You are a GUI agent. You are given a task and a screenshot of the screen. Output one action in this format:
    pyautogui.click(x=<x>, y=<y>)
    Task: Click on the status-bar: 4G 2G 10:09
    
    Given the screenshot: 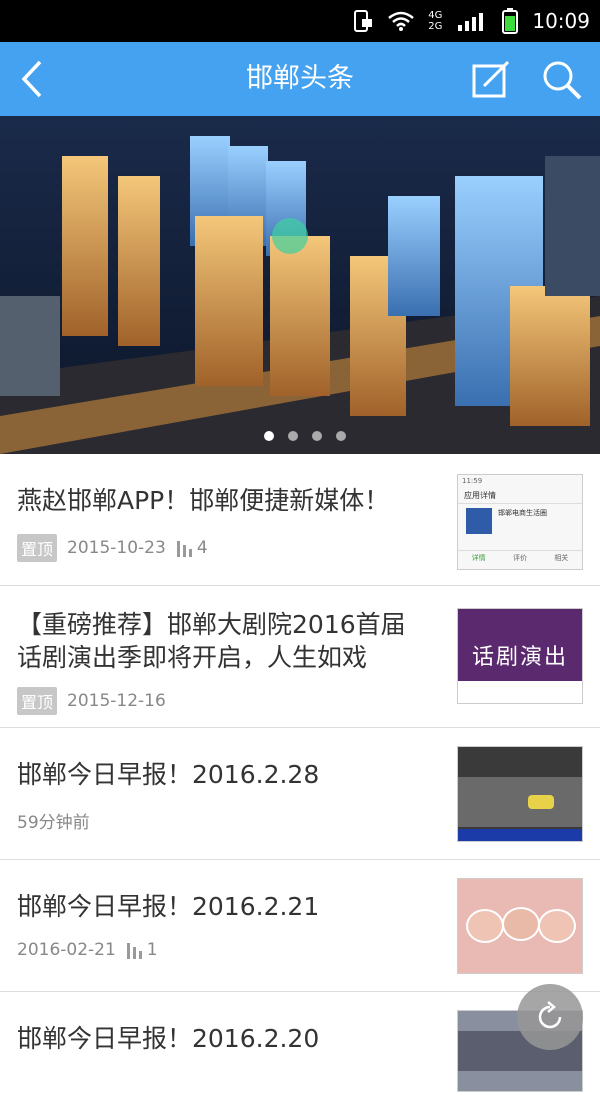 What is the action you would take?
    pyautogui.click(x=300, y=21)
    